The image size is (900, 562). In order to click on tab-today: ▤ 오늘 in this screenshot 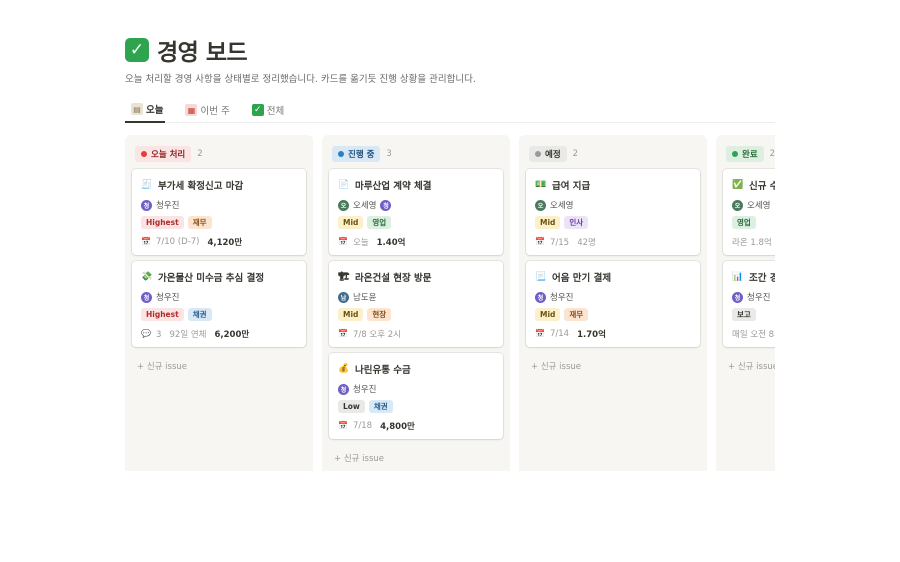, I will do `click(145, 110)`.